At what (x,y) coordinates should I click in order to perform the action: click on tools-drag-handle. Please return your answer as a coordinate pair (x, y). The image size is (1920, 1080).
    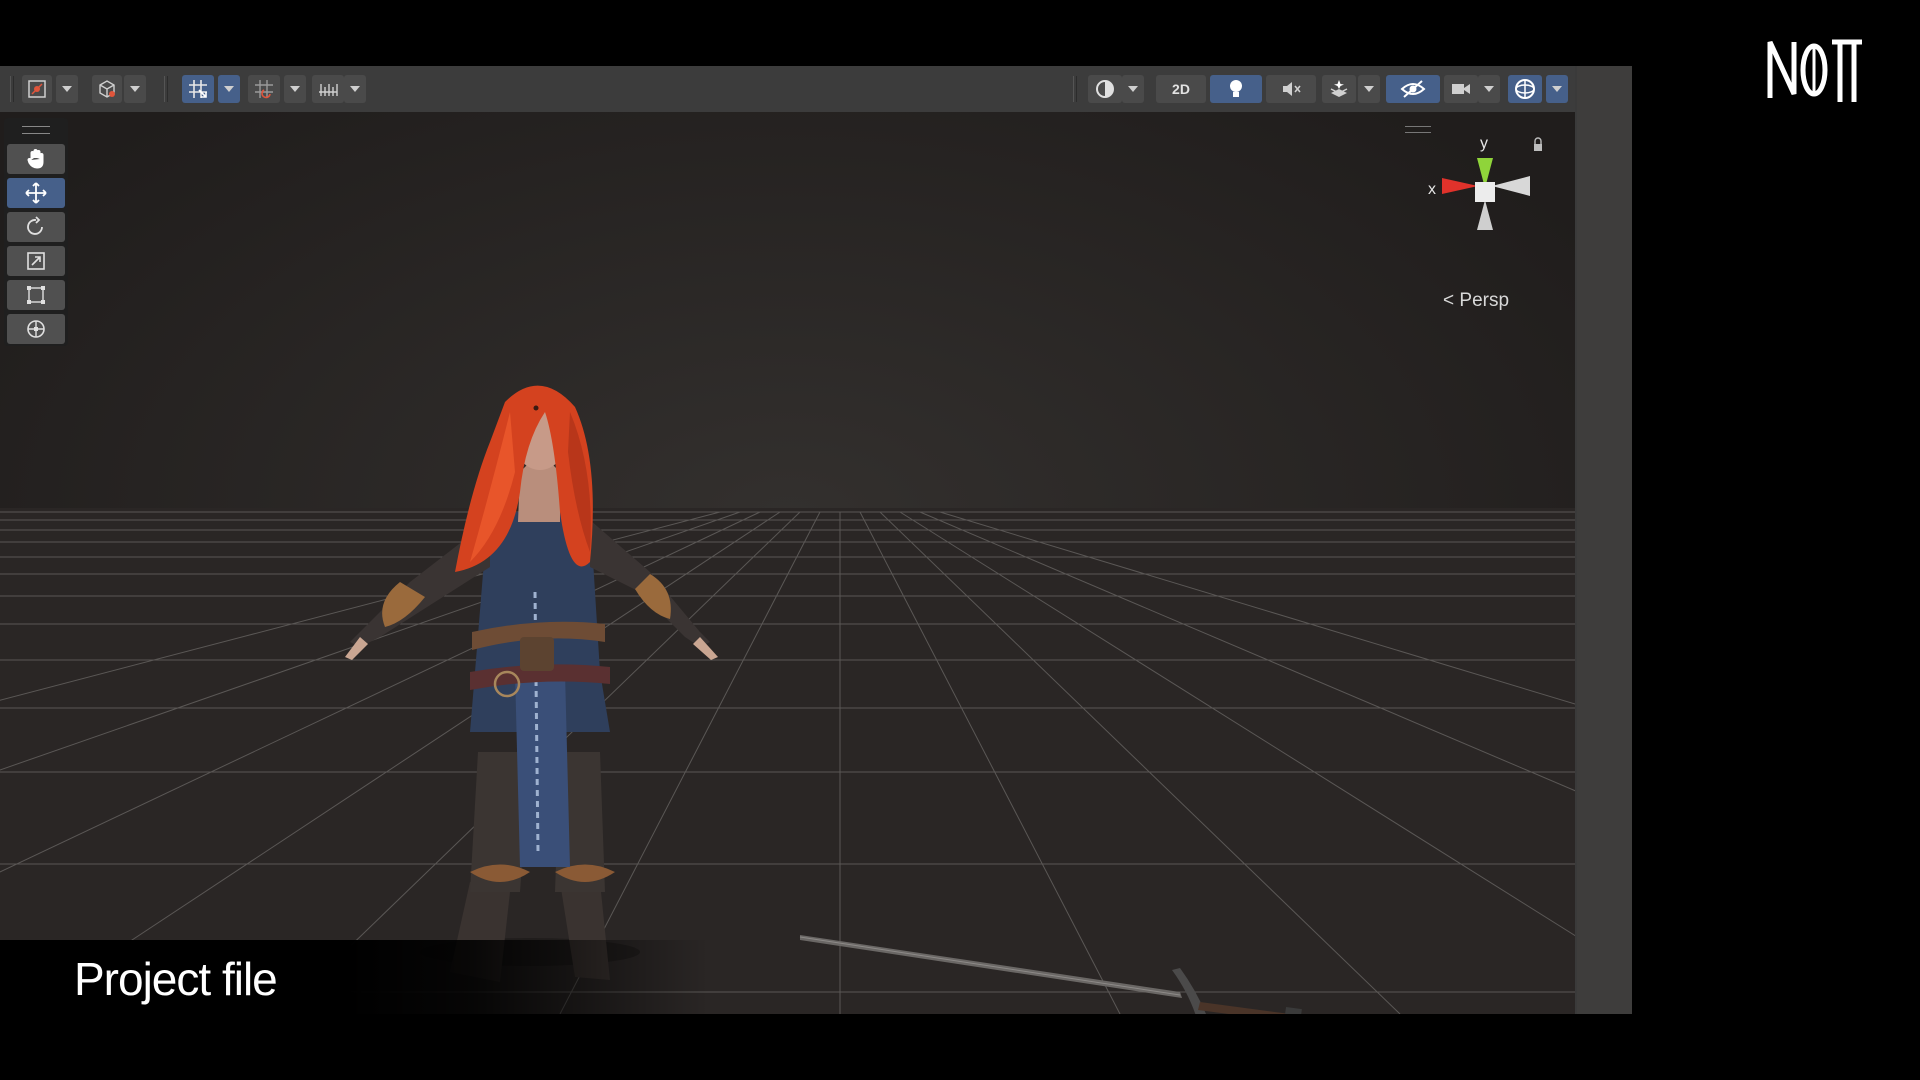
    Looking at the image, I should click on (36, 130).